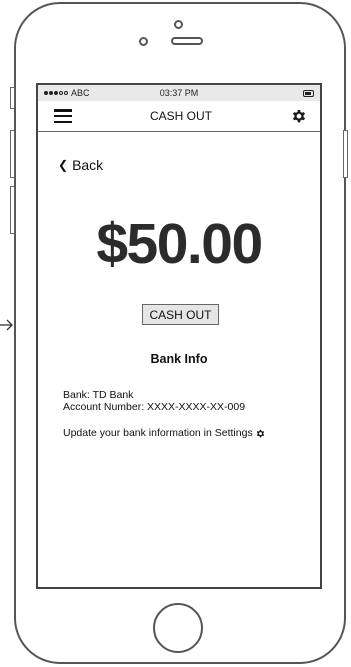 Image resolution: width=351 pixels, height=667 pixels. I want to click on front-camera, so click(178, 24).